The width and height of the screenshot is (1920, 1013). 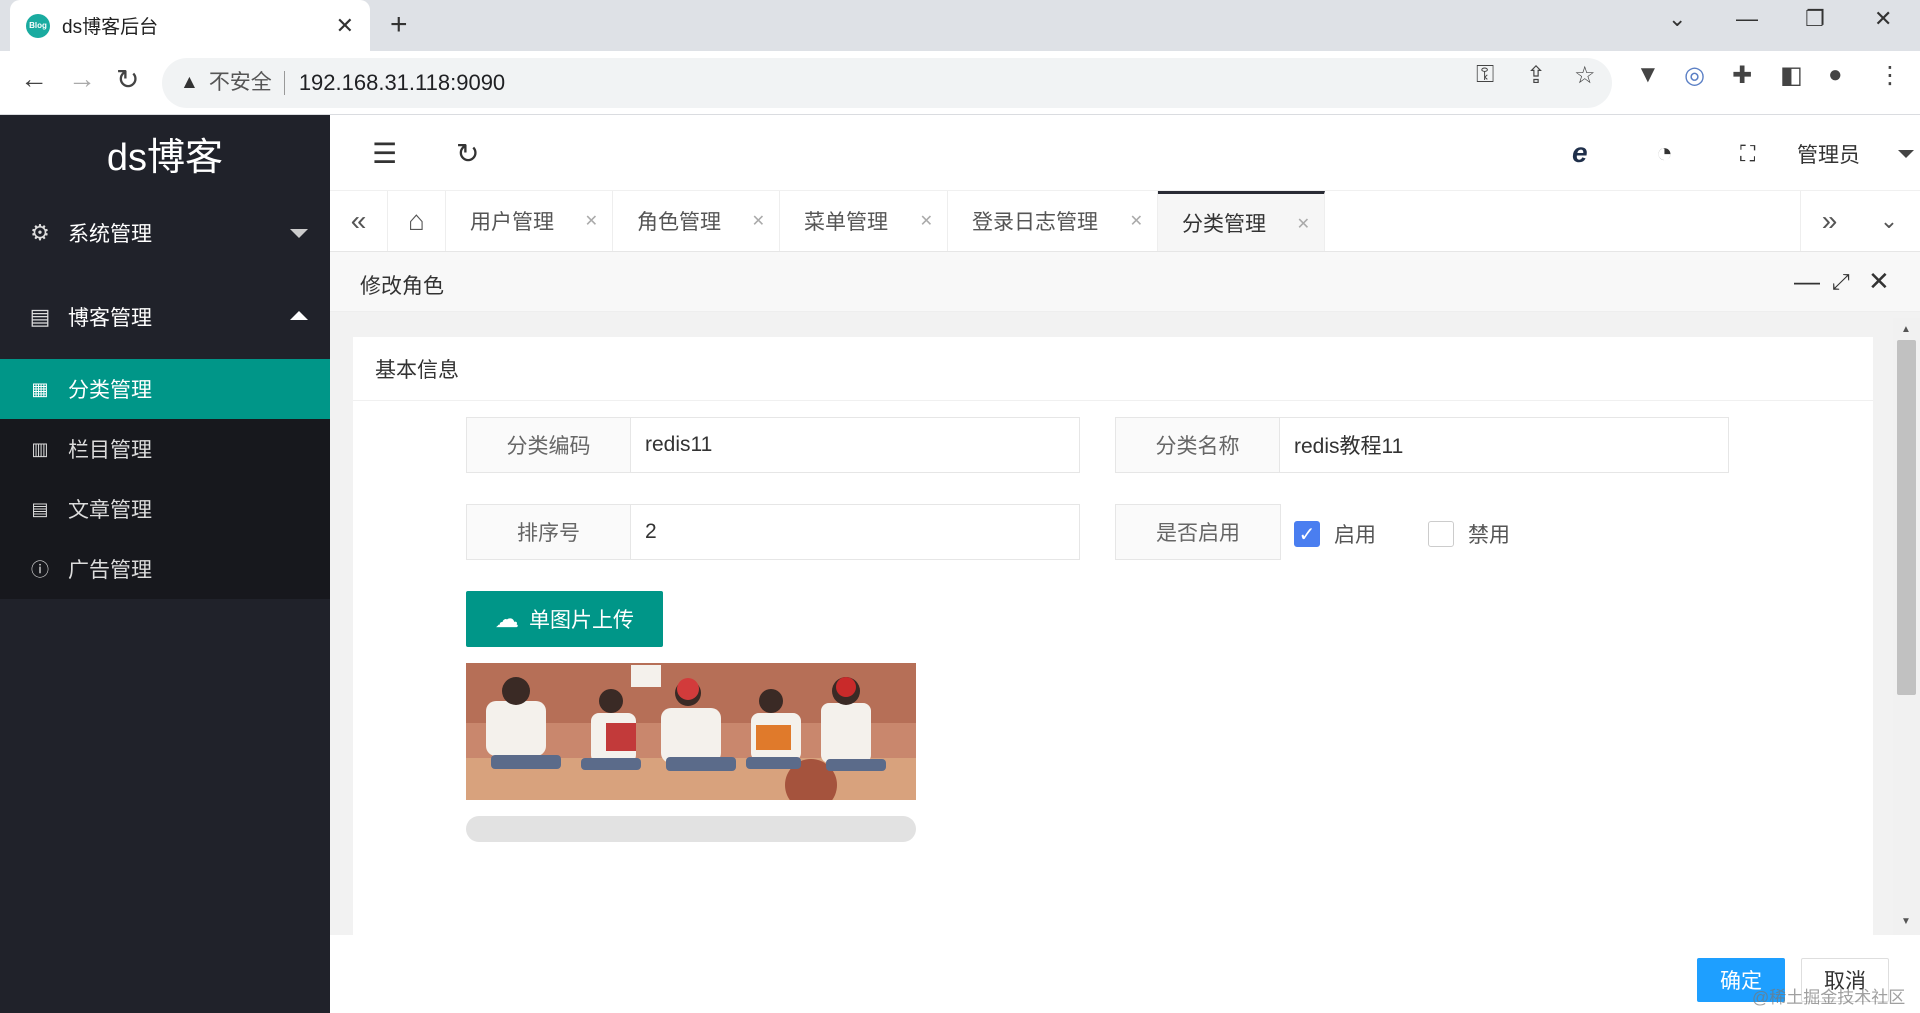 I want to click on columns-icon: ▥, so click(x=40, y=448).